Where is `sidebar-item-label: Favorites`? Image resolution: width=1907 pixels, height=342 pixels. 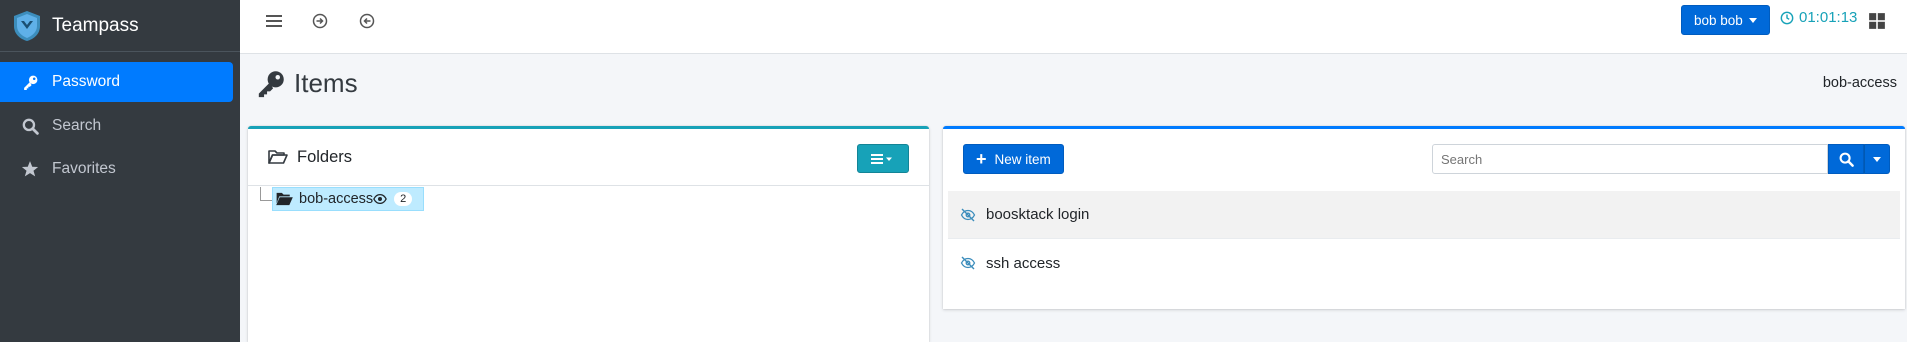 sidebar-item-label: Favorites is located at coordinates (84, 168).